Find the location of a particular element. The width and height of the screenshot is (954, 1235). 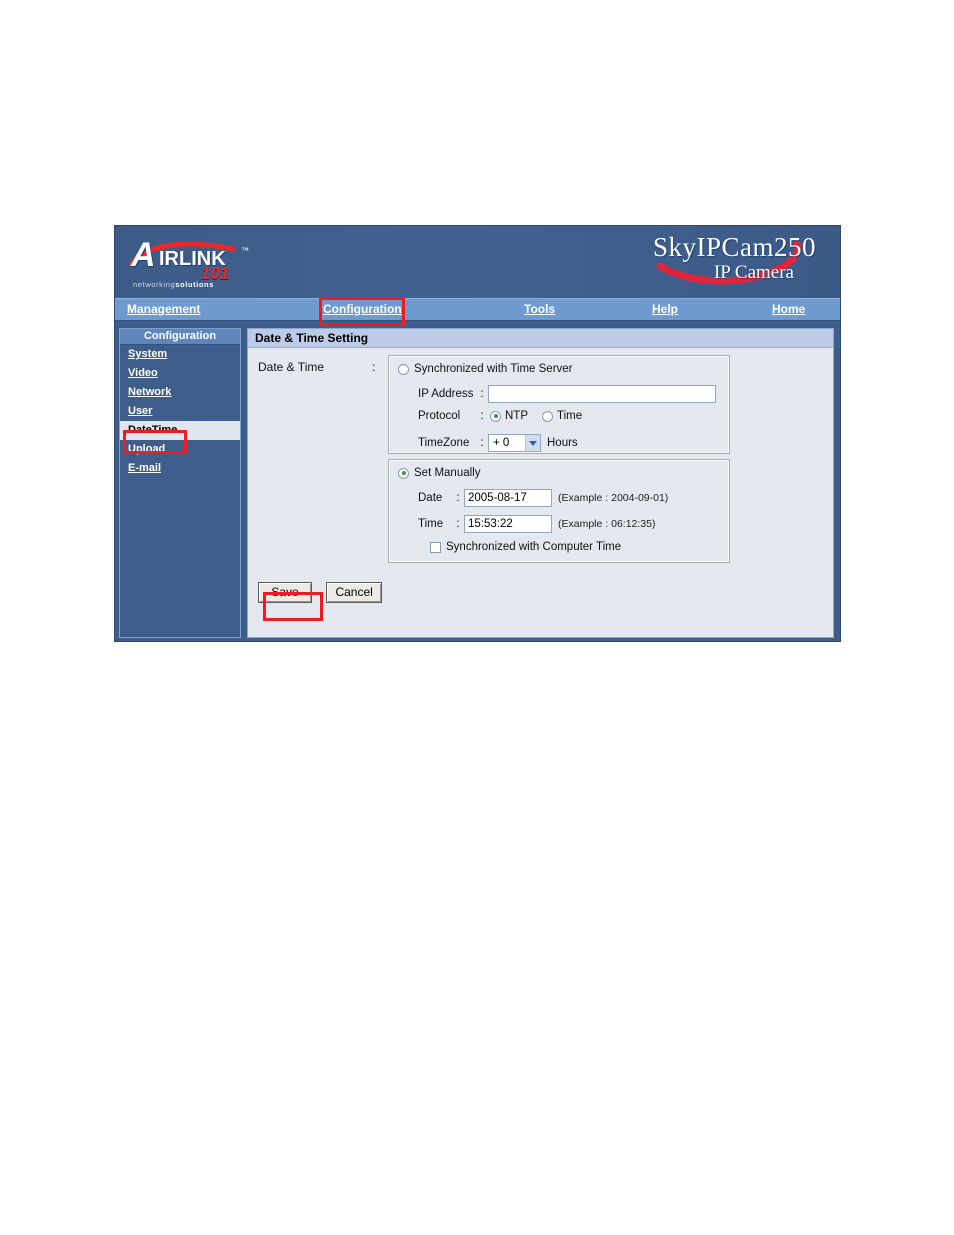

protocol-time-option: Time is located at coordinates (562, 416).